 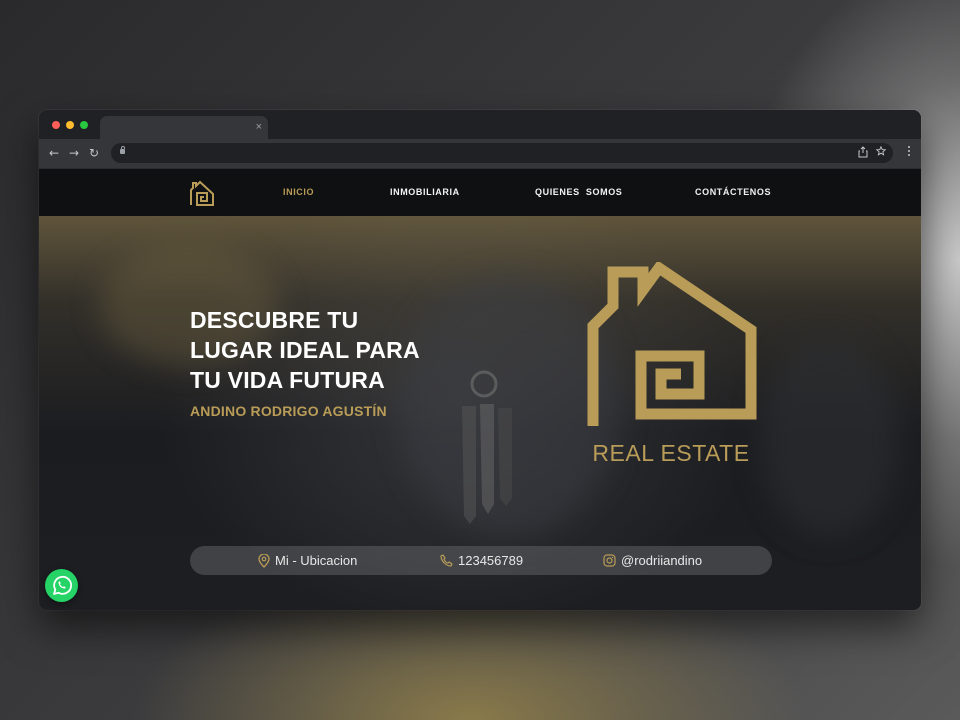 I want to click on share-icon, so click(x=863, y=153).